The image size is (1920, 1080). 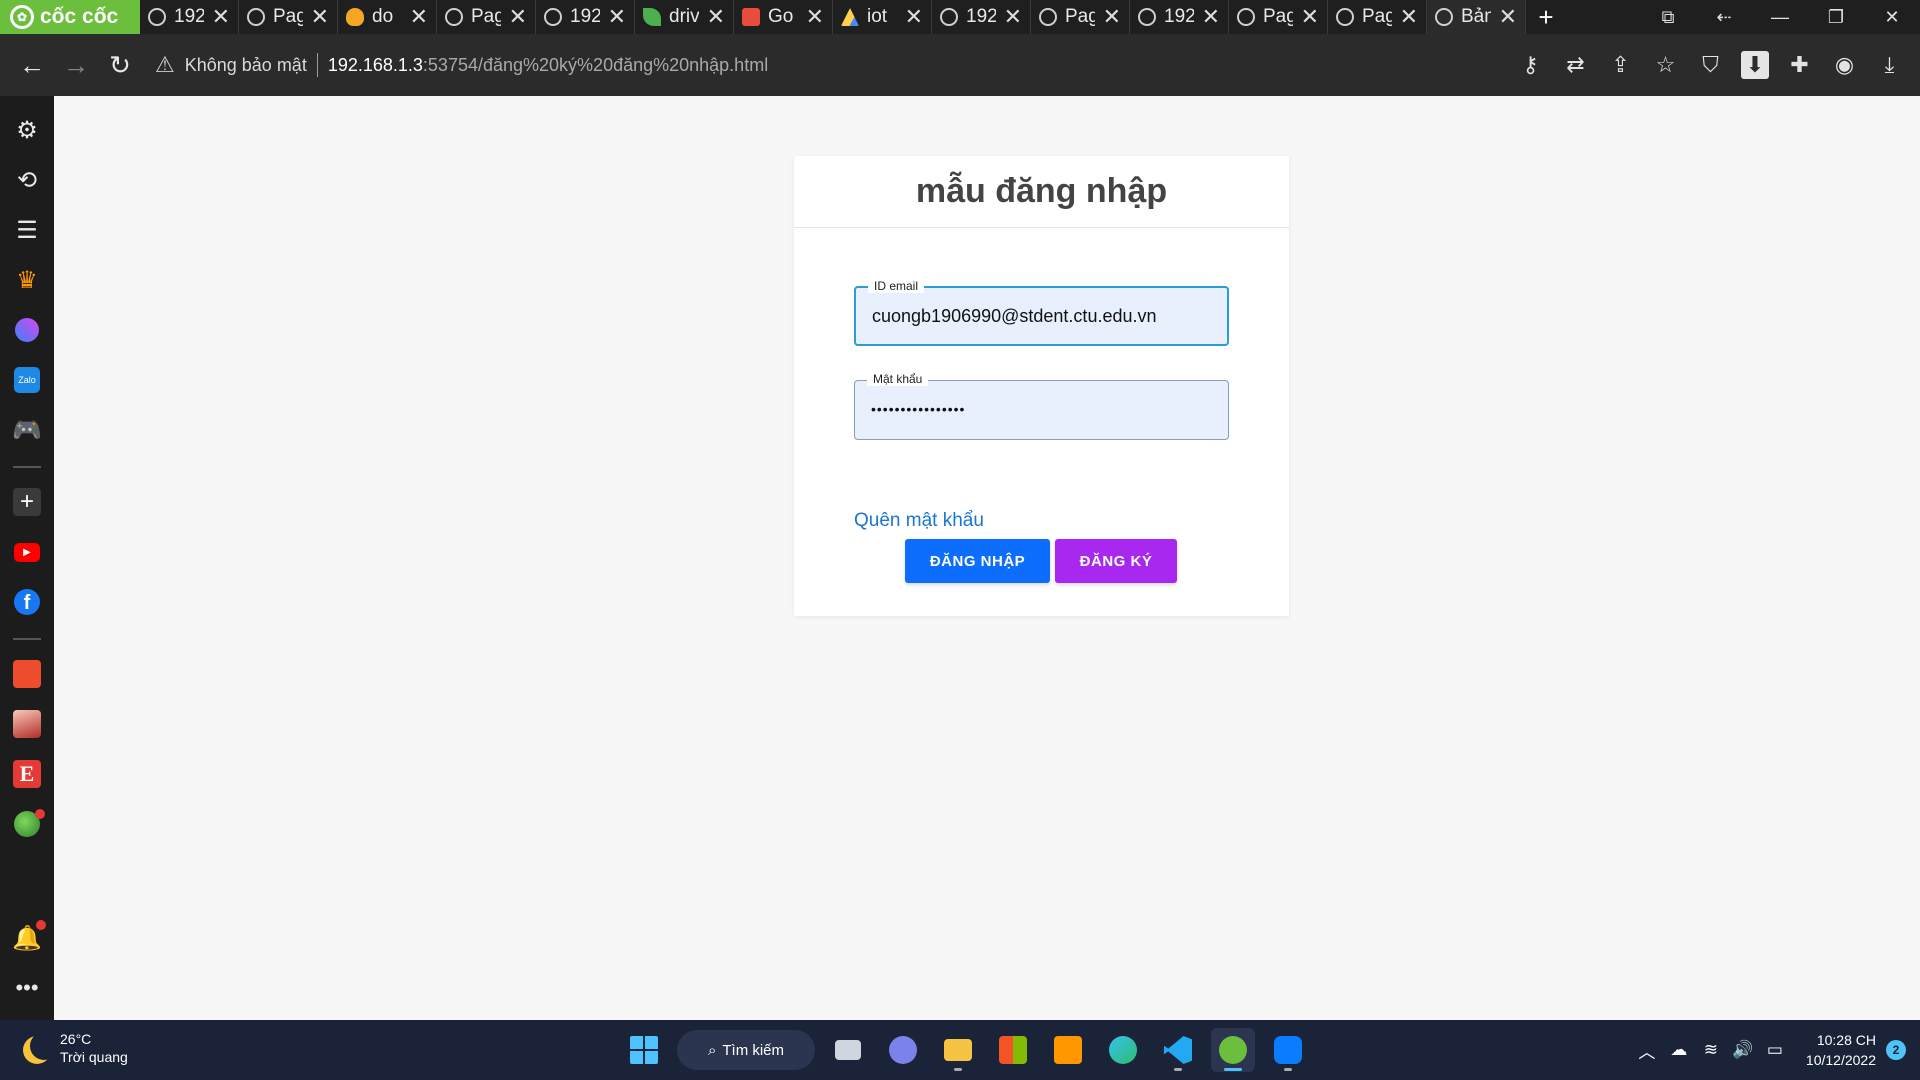 What do you see at coordinates (1799, 65) in the screenshot?
I see `extensions-icon: ✚` at bounding box center [1799, 65].